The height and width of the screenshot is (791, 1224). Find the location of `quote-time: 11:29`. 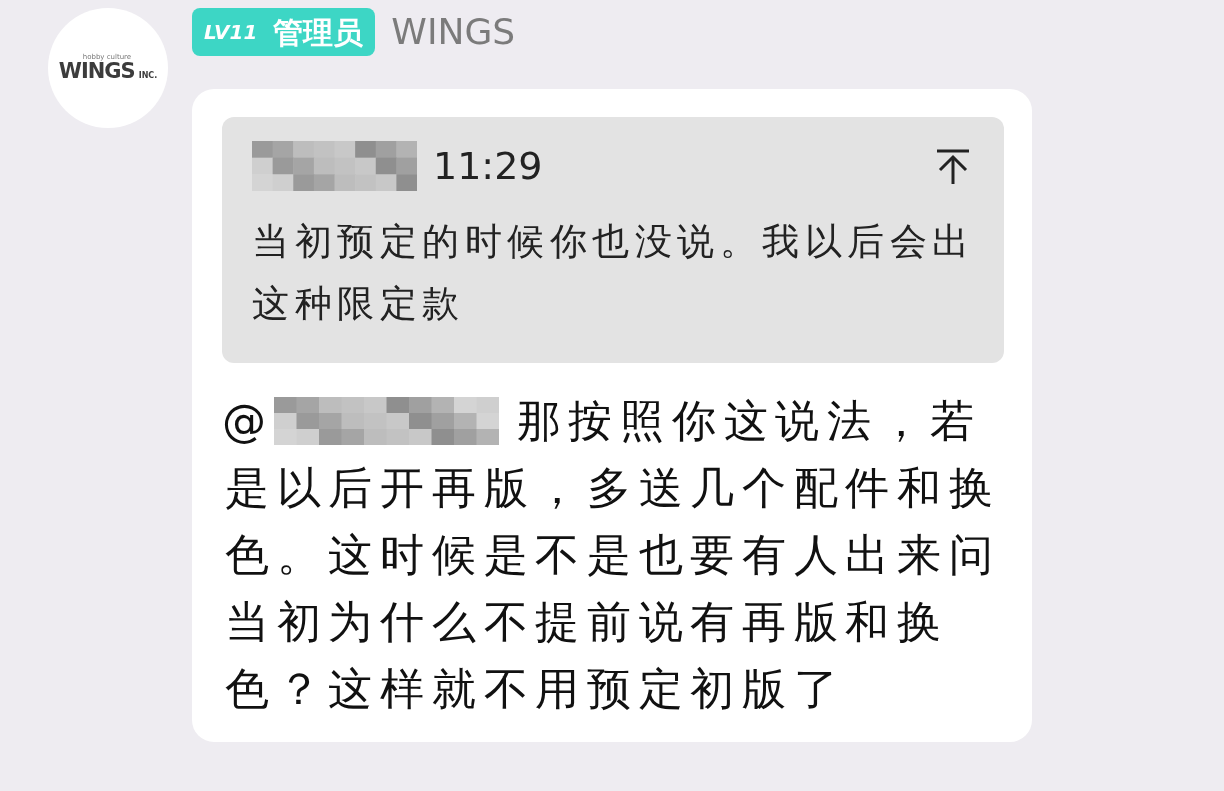

quote-time: 11:29 is located at coordinates (488, 166).